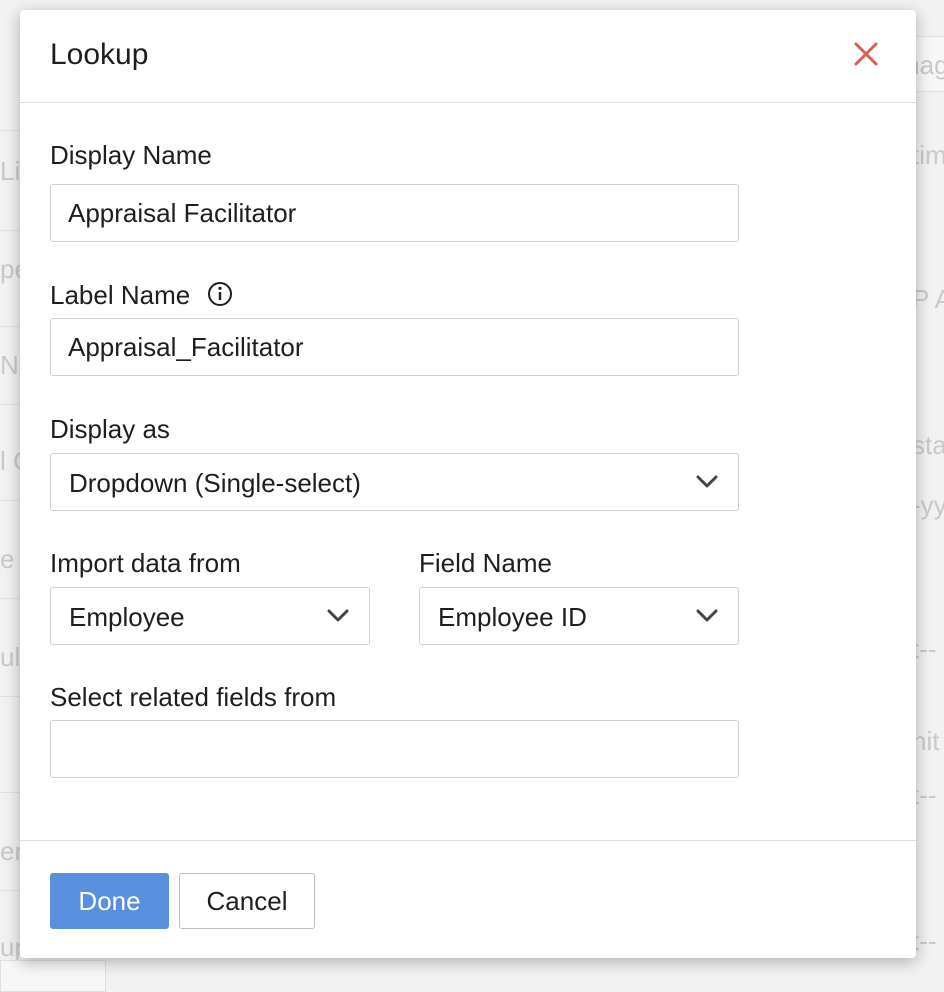  What do you see at coordinates (928, 445) in the screenshot?
I see `background-text: sta` at bounding box center [928, 445].